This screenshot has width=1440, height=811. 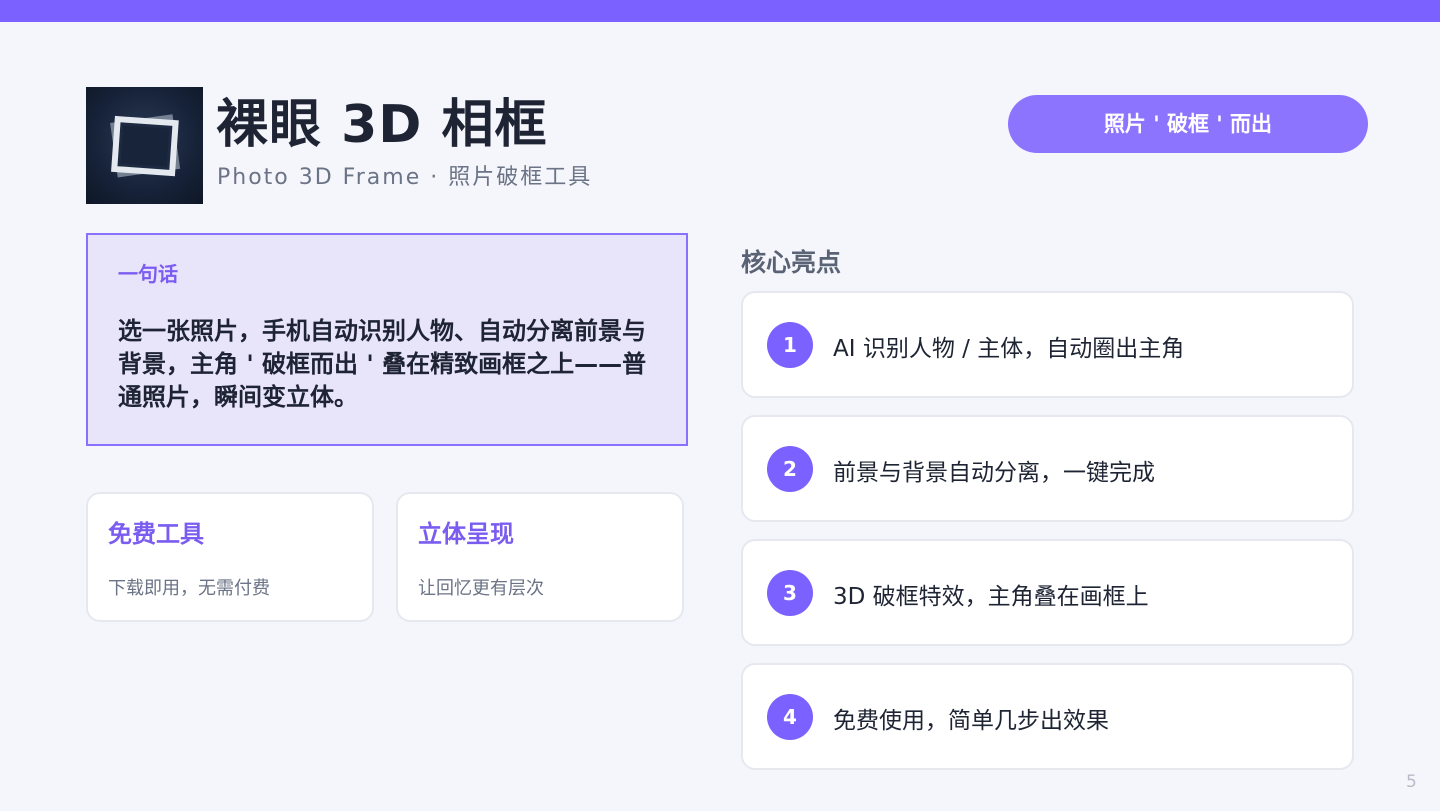 What do you see at coordinates (790, 469) in the screenshot?
I see `highlight-number: 2` at bounding box center [790, 469].